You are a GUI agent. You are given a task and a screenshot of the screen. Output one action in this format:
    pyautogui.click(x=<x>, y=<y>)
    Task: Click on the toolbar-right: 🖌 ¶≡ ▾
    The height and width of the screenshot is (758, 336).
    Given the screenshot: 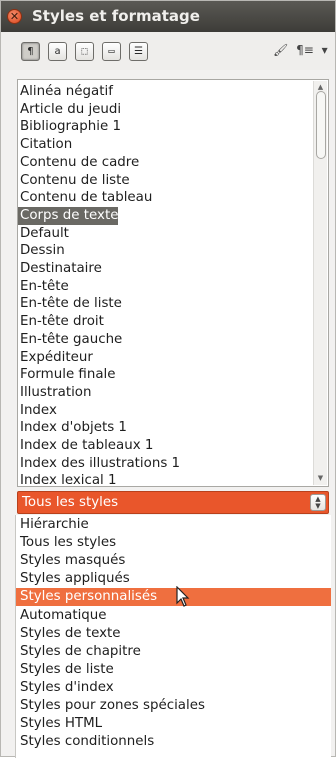 What is the action you would take?
    pyautogui.click(x=302, y=50)
    